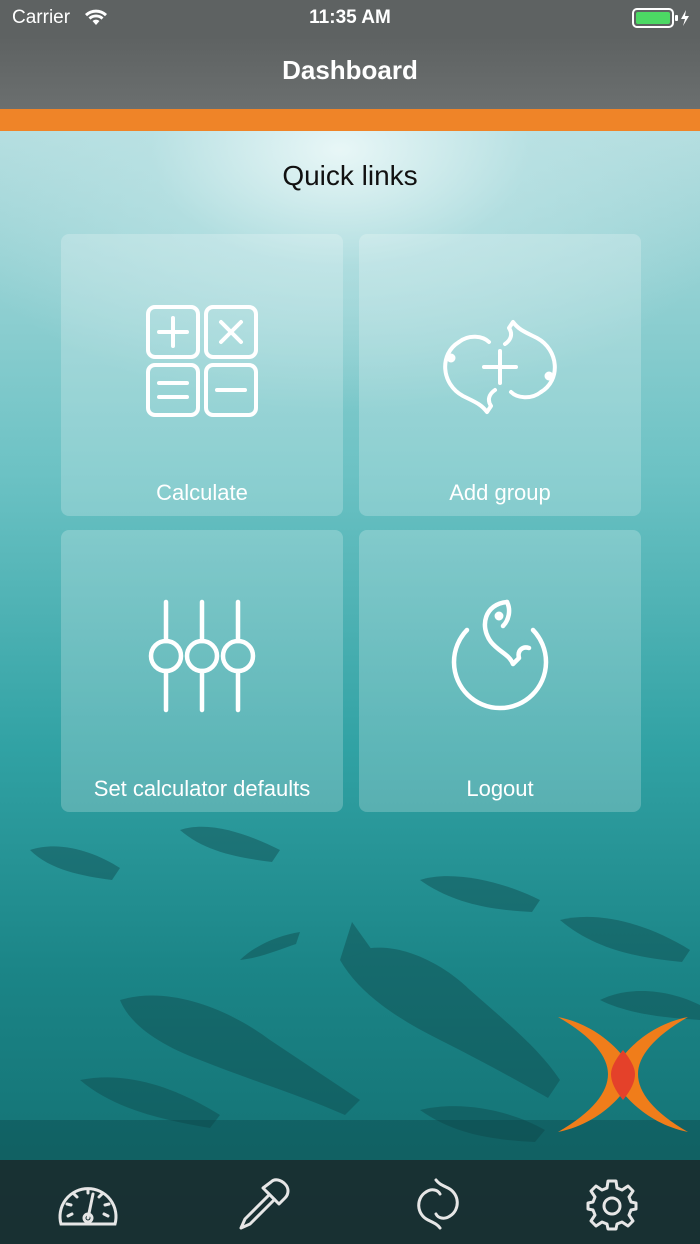  I want to click on accent-divider, so click(350, 120).